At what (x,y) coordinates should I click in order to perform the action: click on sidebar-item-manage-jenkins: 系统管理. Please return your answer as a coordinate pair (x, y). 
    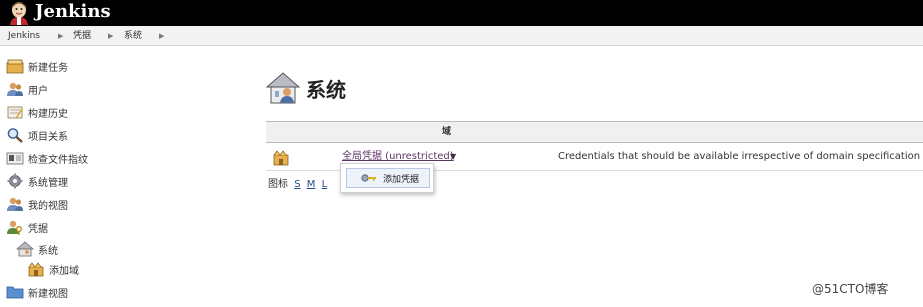
    Looking at the image, I should click on (37, 181).